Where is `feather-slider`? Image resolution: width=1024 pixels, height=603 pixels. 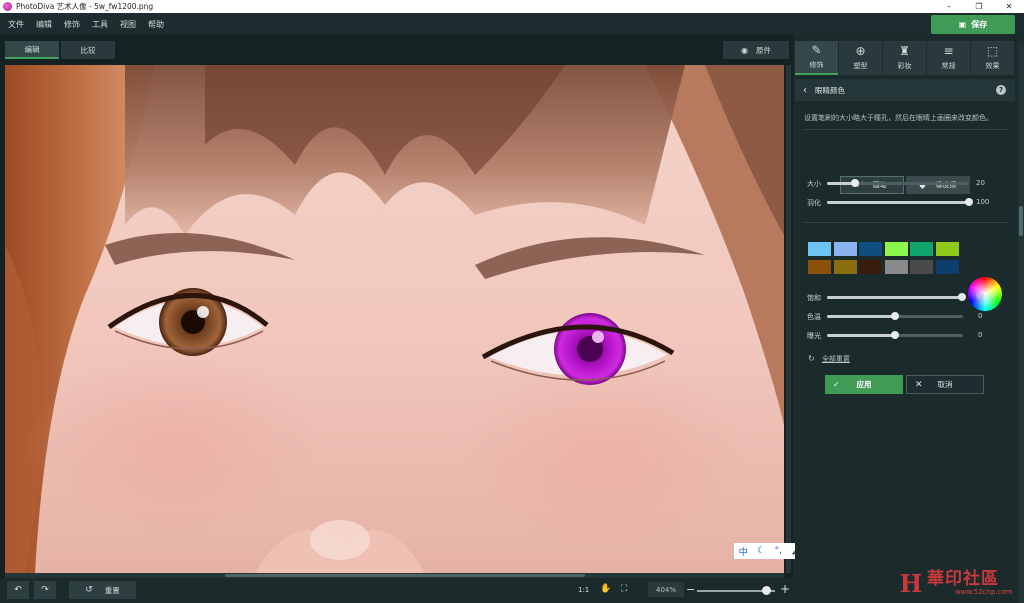
feather-slider is located at coordinates (900, 202).